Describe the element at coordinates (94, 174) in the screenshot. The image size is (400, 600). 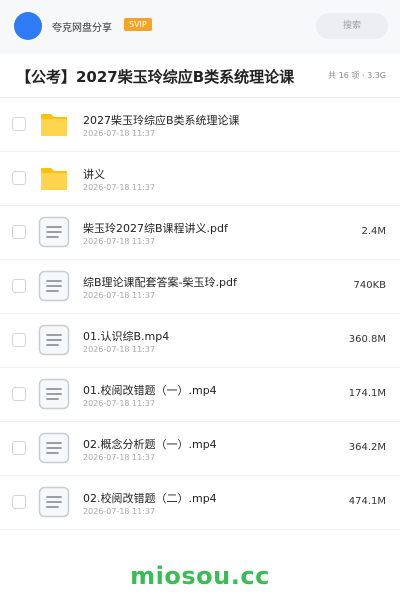
I see `file-name: 讲义` at that location.